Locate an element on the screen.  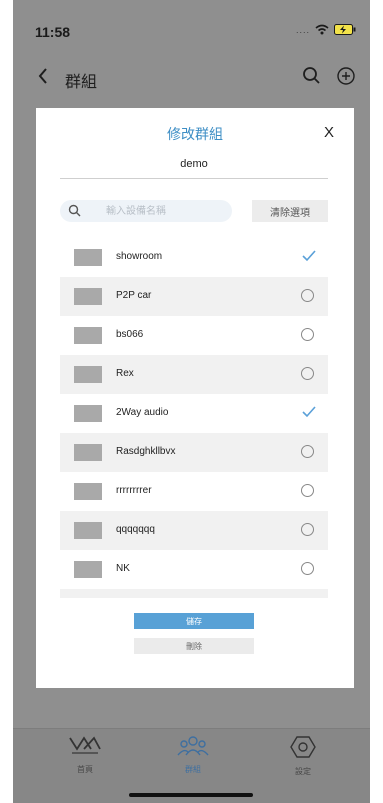
device-label: Rasdghkllbvx is located at coordinates (146, 451).